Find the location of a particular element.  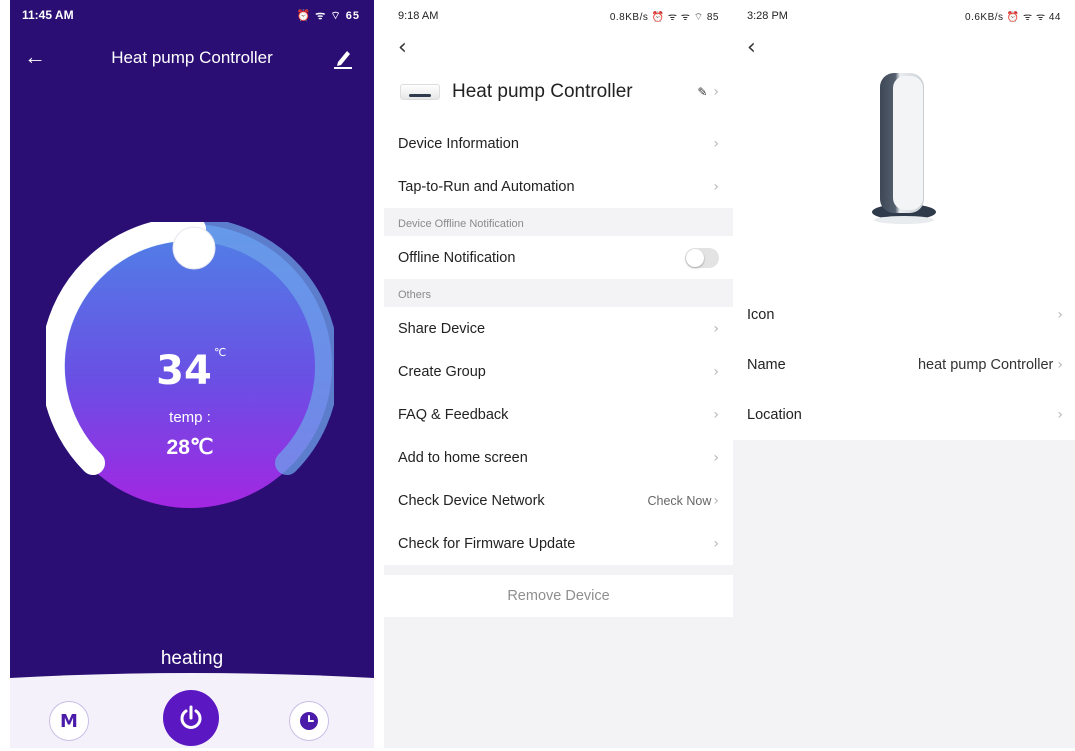

current-temperature: 28℃ is located at coordinates (190, 447).